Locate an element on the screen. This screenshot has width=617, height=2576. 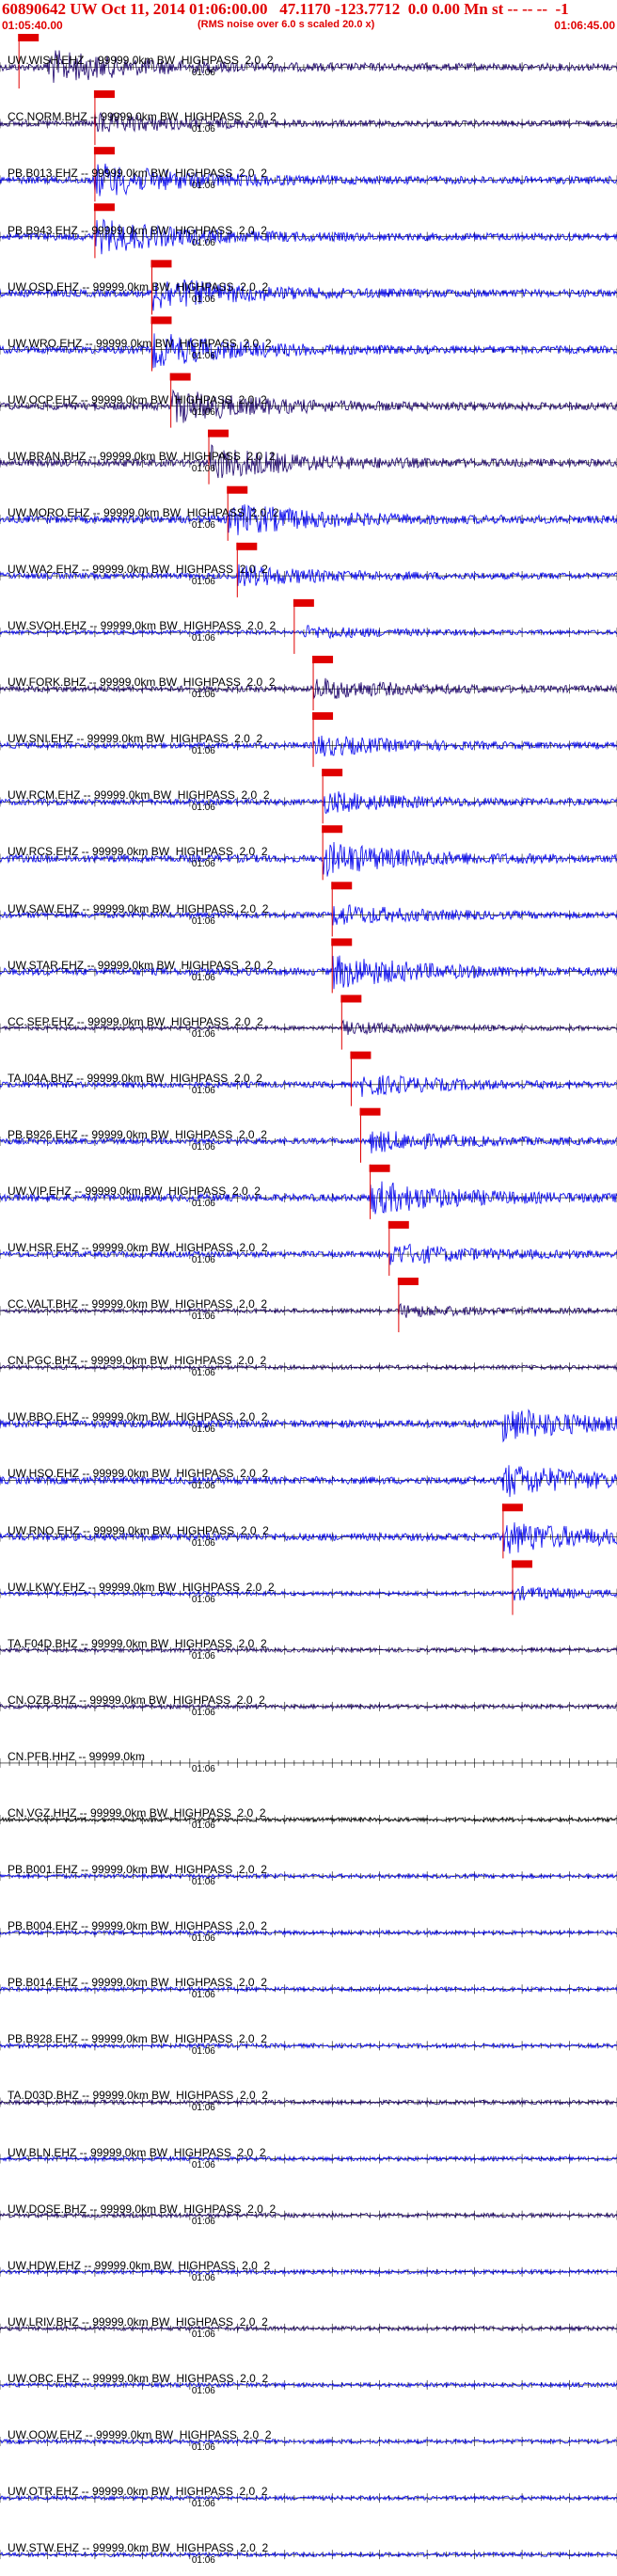
scale-note: (RMS noise over 6.0 s scaled 20.0 x) is located at coordinates (286, 24).